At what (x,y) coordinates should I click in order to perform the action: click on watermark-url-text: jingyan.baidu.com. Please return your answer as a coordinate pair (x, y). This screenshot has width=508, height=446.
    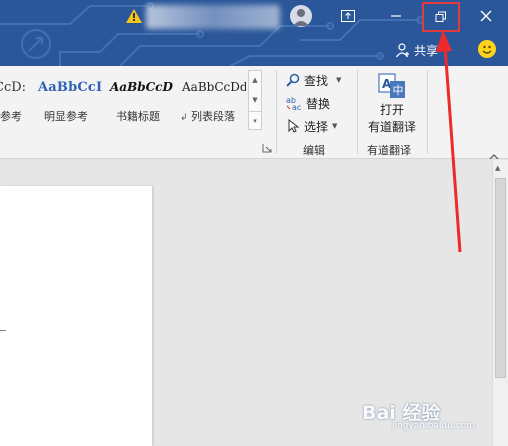
    Looking at the image, I should click on (434, 426).